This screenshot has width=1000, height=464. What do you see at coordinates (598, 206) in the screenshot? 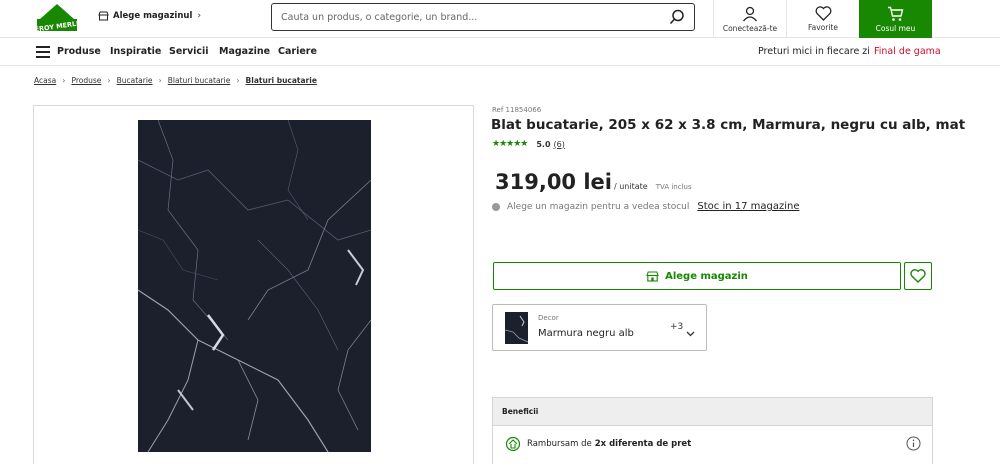
I see `stock-text: Alege un magazin pentru a vedea stocul` at bounding box center [598, 206].